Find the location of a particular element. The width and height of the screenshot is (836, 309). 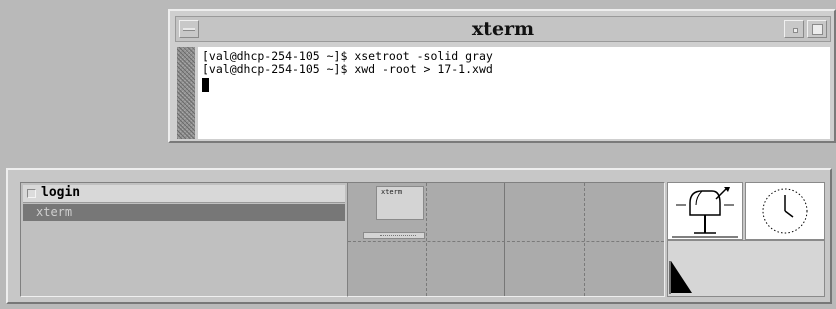

xterm-scrollbar is located at coordinates (186, 93).